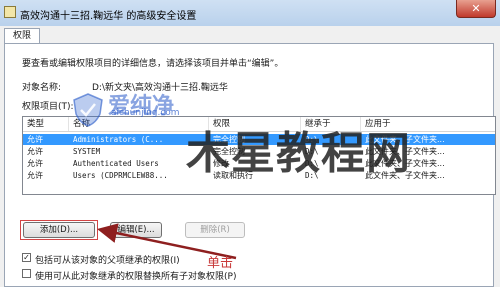  Describe the element at coordinates (26, 257) in the screenshot. I see `inherit-permissions-checkbox: ✓` at that location.